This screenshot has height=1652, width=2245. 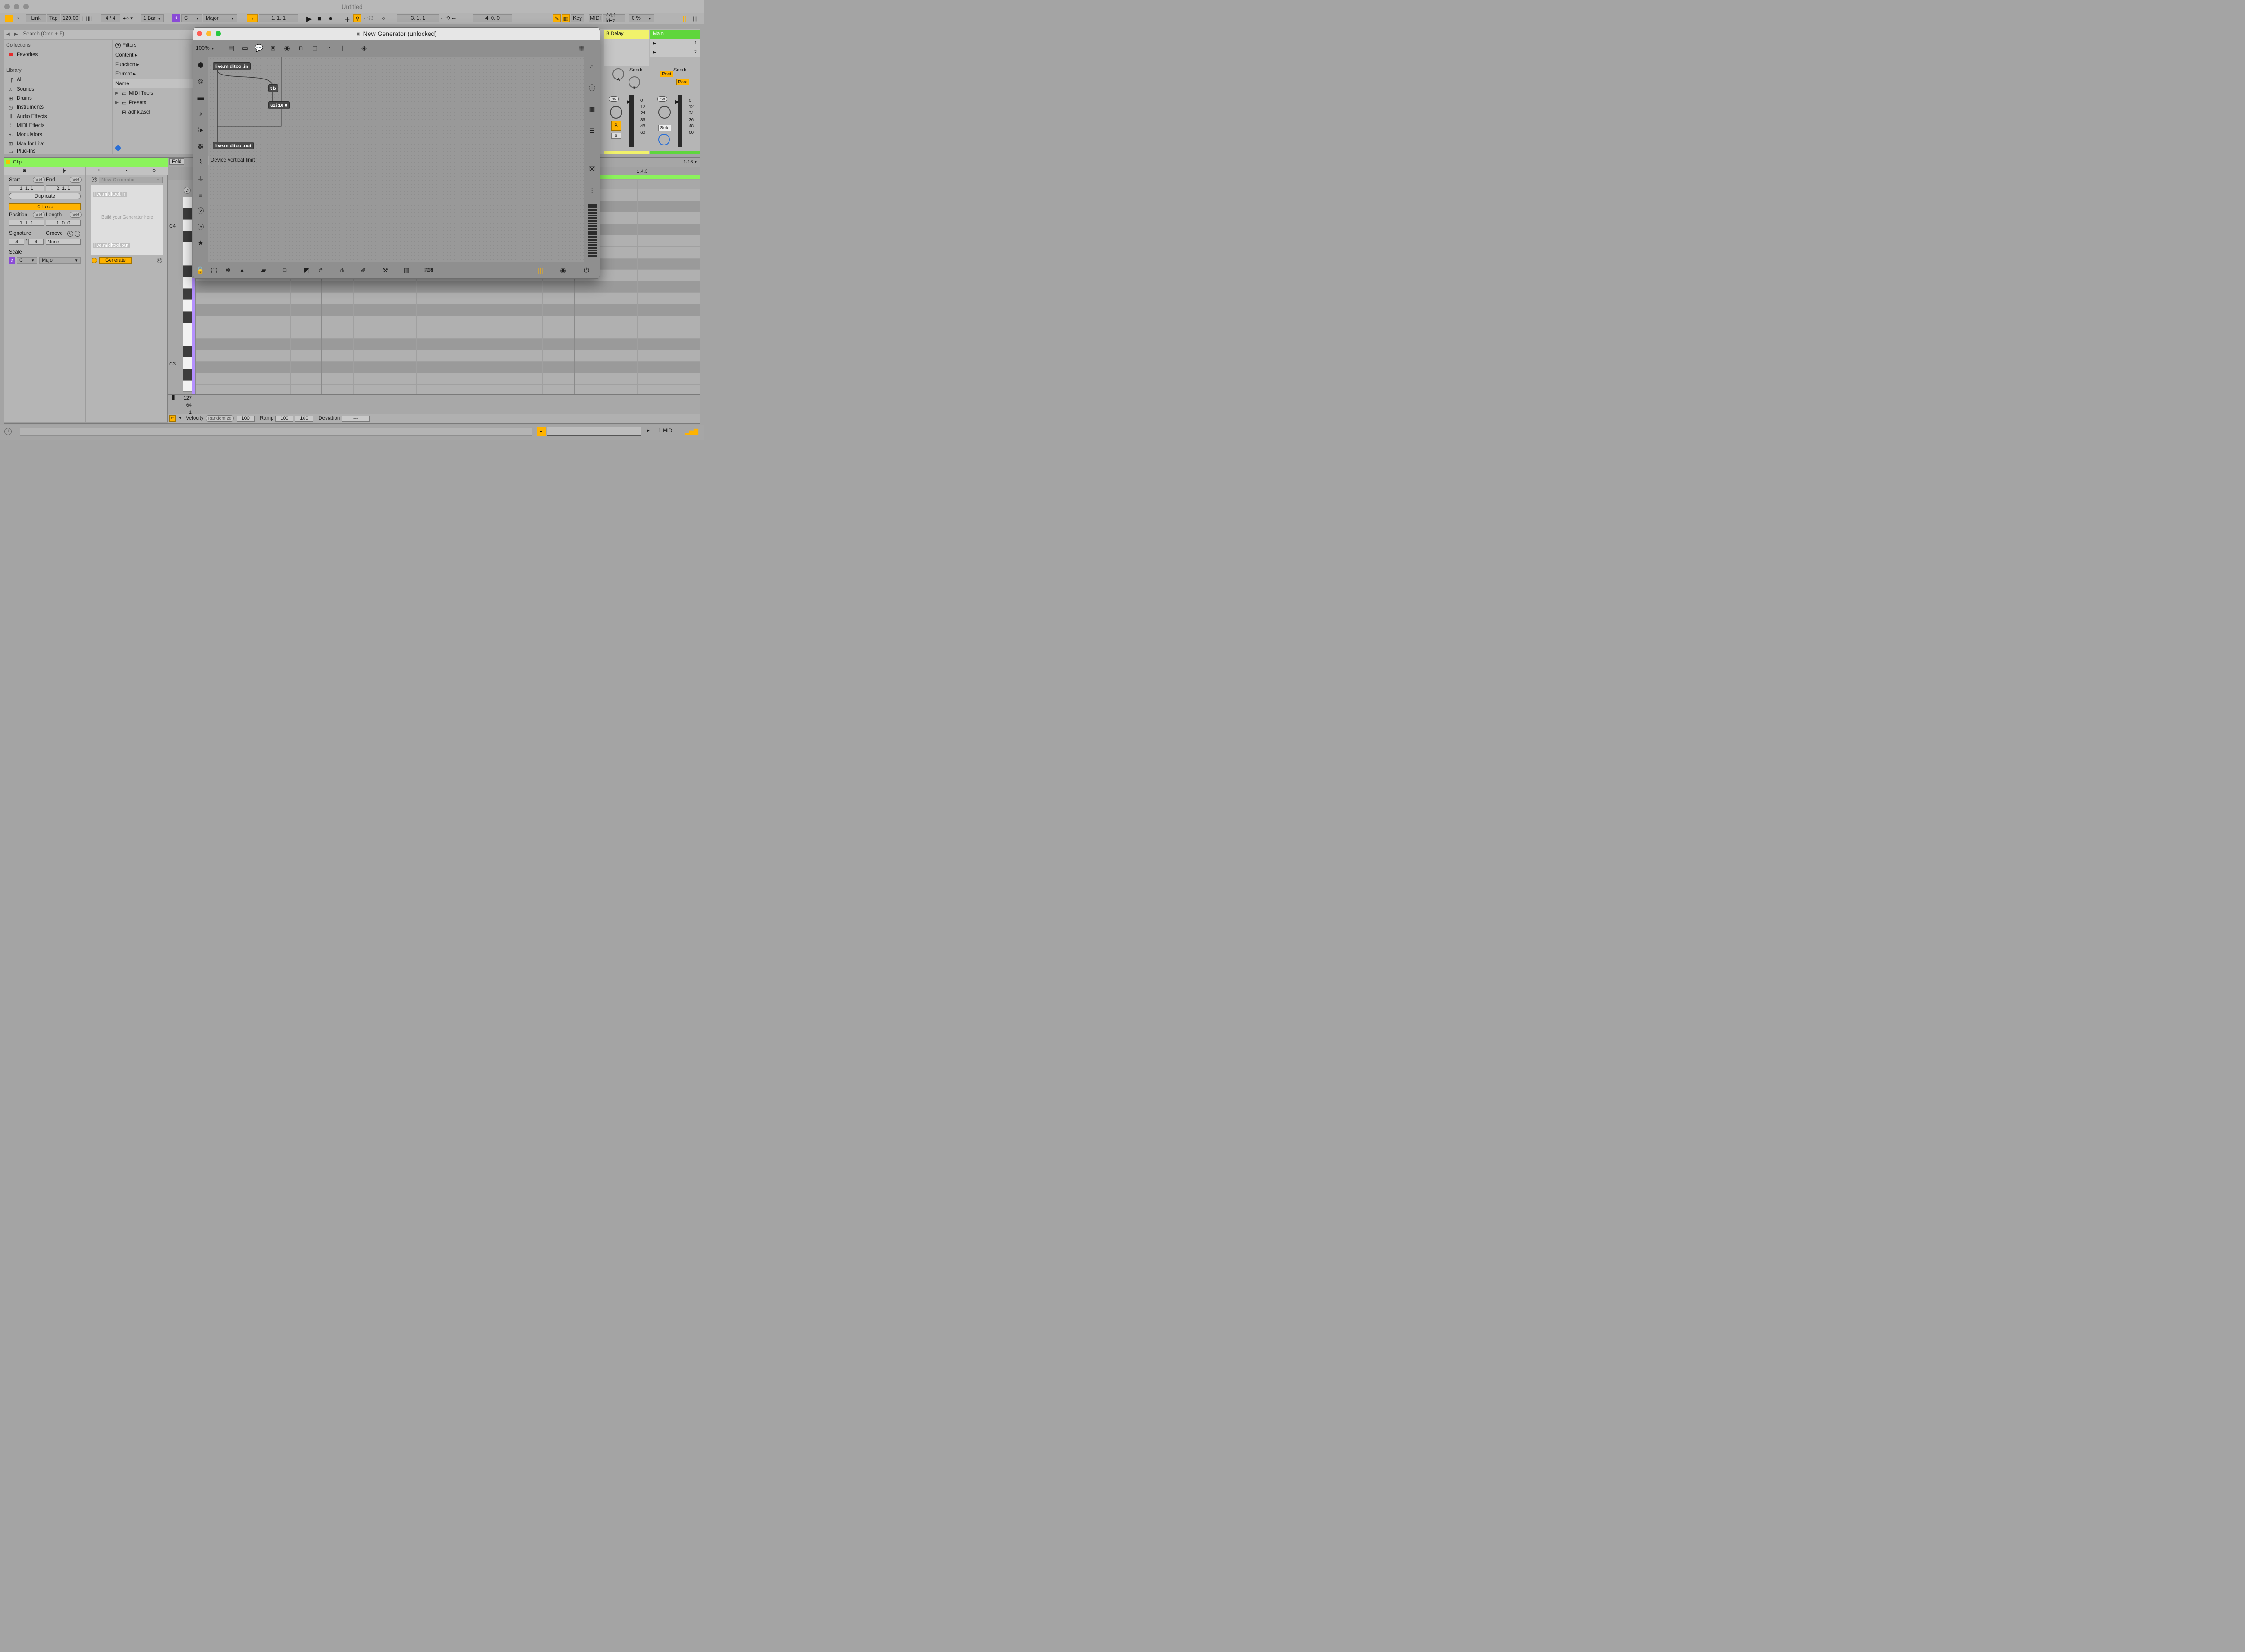 I want to click on ramp-end-field: 100, so click(x=304, y=419).